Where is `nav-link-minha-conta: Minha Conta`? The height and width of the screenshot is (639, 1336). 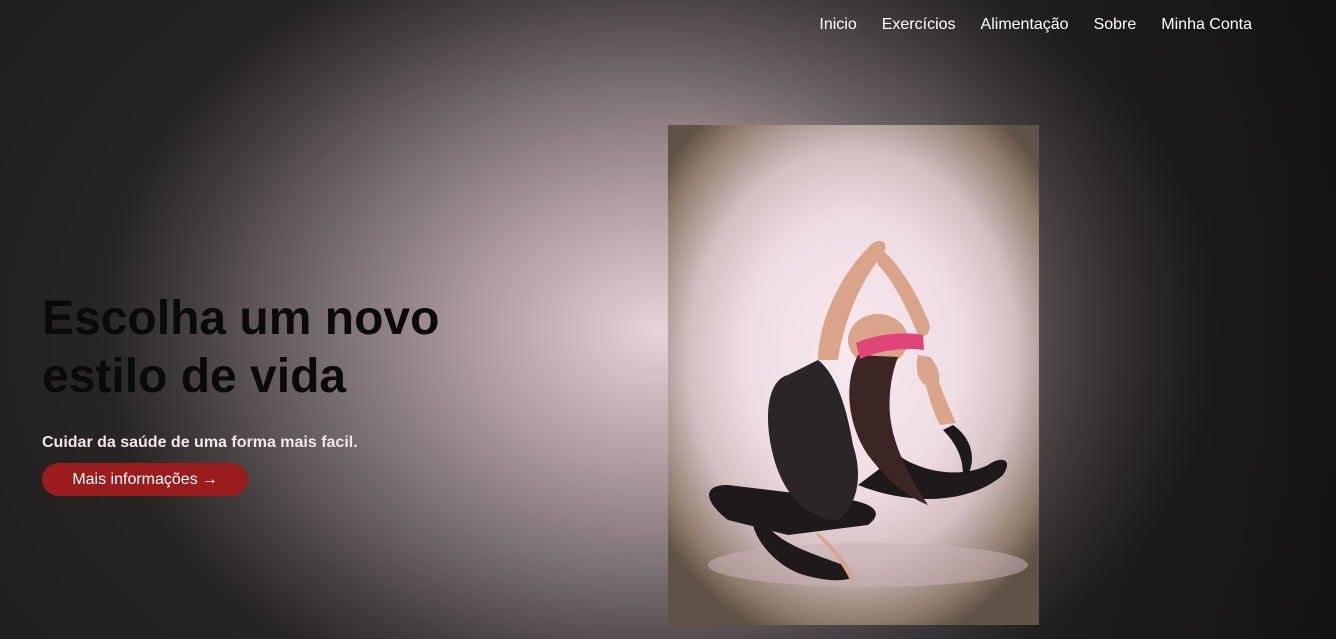 nav-link-minha-conta: Minha Conta is located at coordinates (1206, 25).